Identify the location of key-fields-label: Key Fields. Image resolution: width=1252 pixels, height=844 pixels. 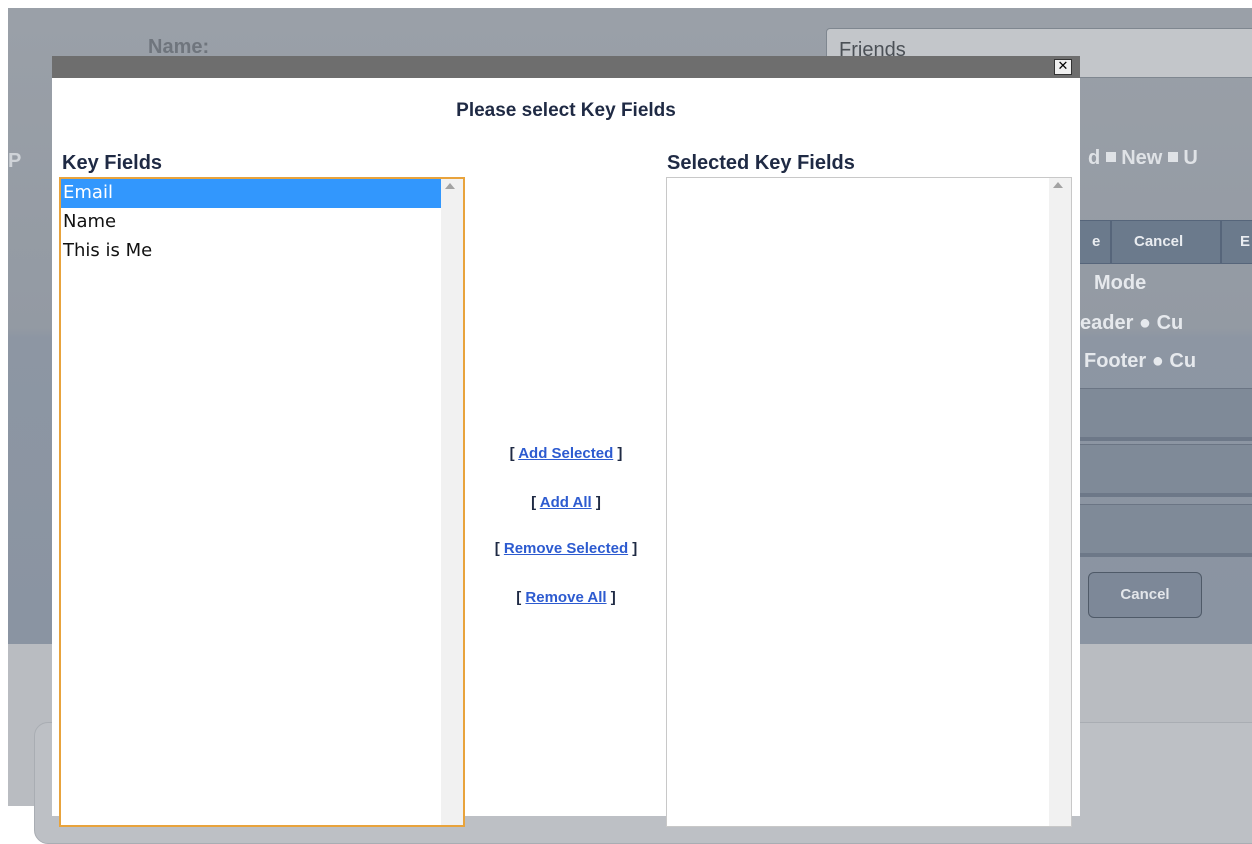
(112, 163).